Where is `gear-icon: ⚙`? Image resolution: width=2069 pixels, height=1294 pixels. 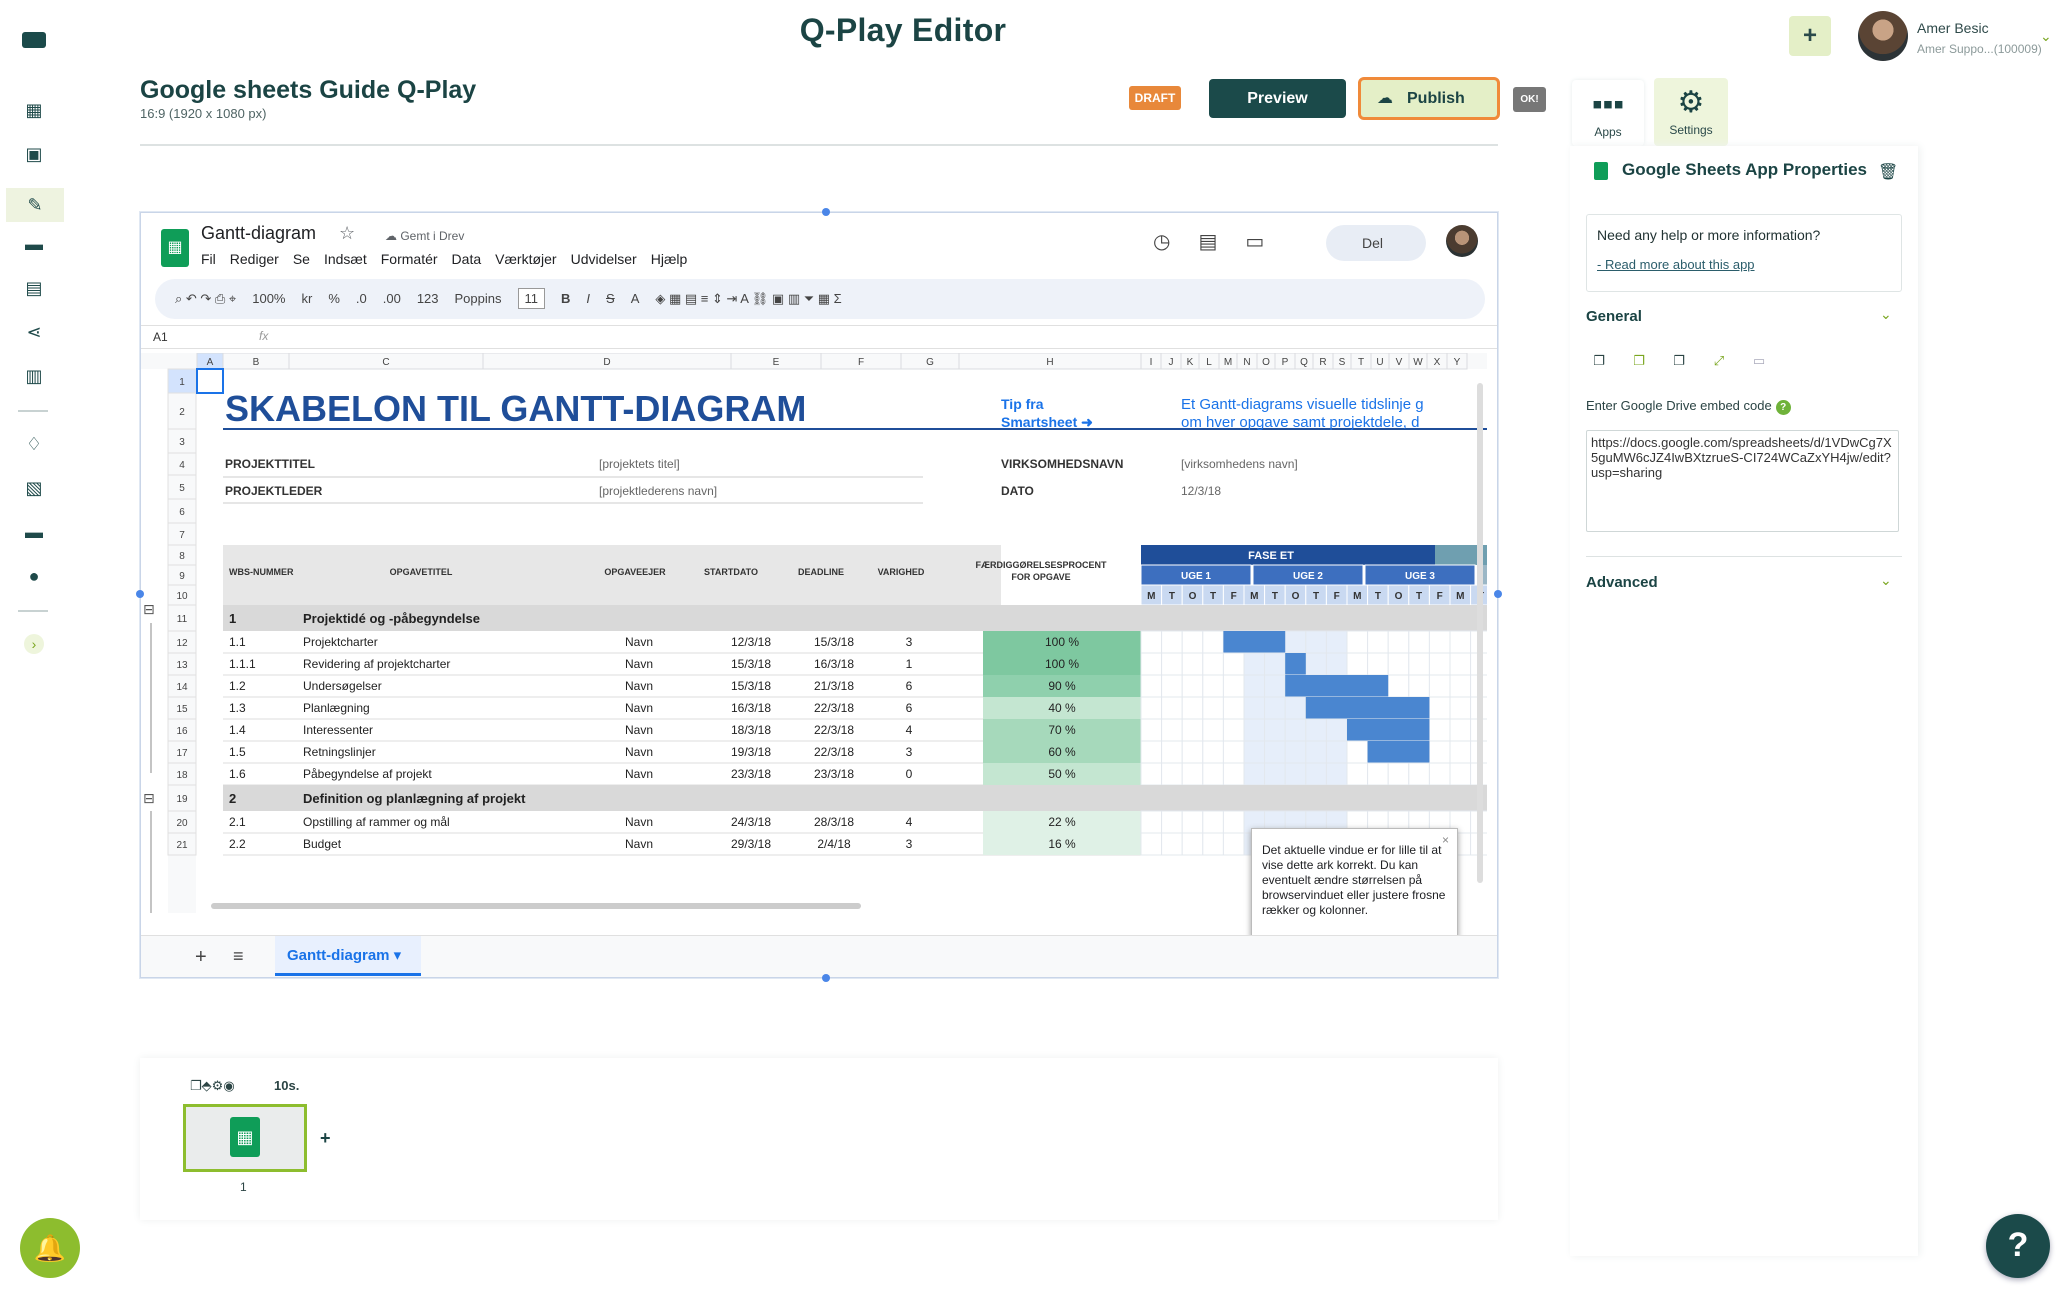 gear-icon: ⚙ is located at coordinates (218, 1085).